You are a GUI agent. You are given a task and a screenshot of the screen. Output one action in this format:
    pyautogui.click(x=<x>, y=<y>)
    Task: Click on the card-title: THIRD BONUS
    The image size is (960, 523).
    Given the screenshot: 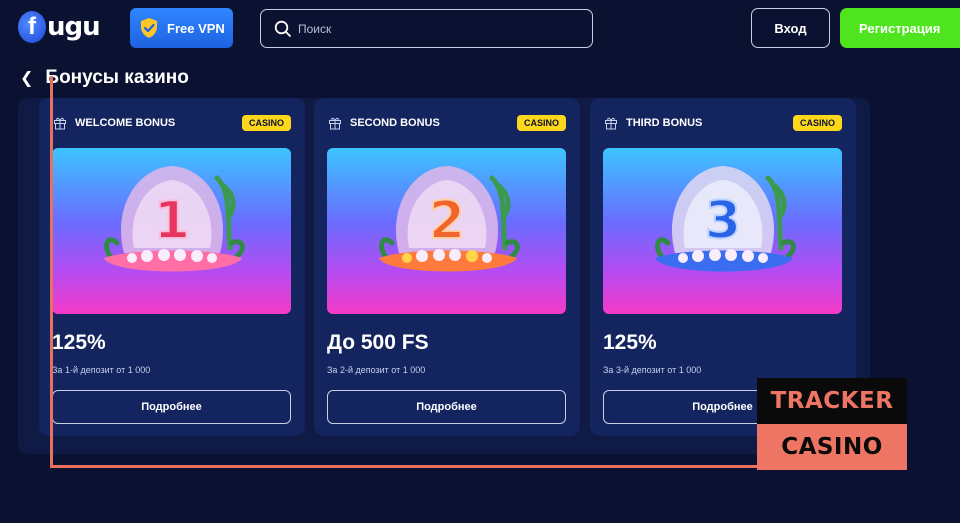 What is the action you would take?
    pyautogui.click(x=664, y=123)
    